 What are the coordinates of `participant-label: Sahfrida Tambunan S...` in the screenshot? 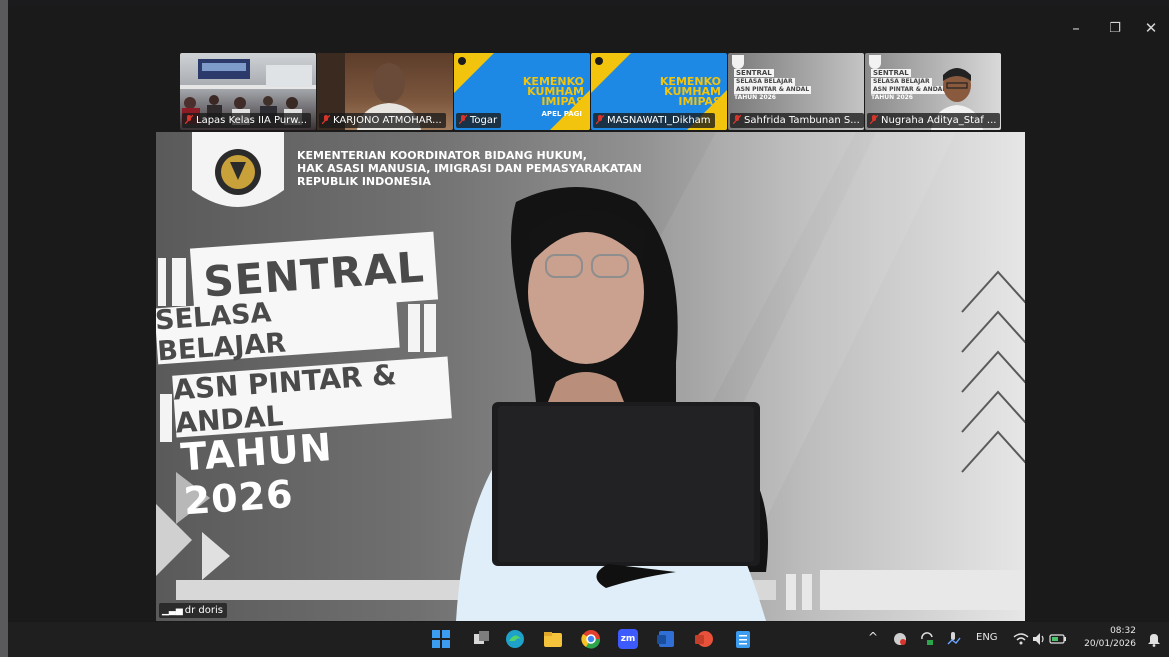 It's located at (797, 120).